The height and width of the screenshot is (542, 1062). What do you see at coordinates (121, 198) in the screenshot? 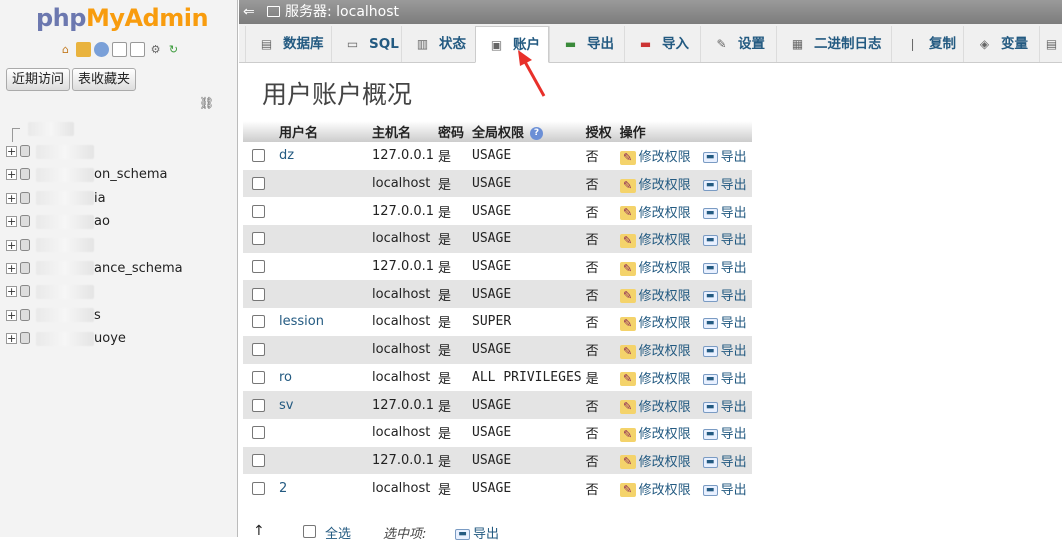
I see `tree-database-item: + ia` at bounding box center [121, 198].